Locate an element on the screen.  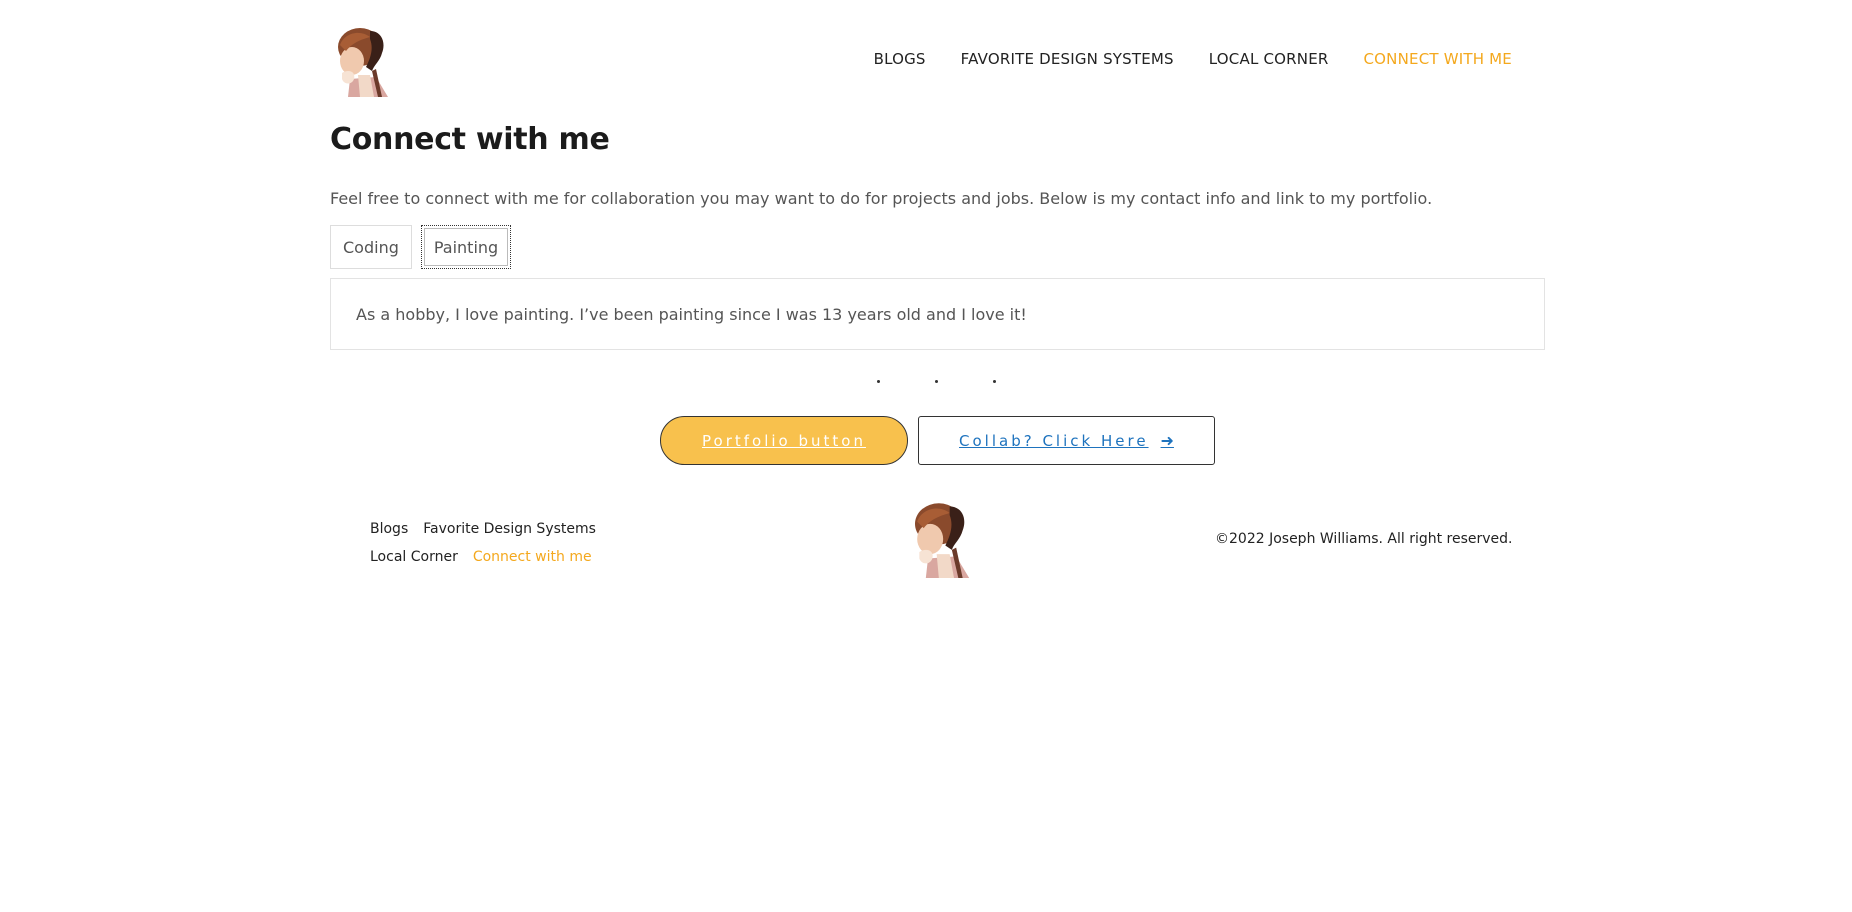
nav-connect-with-me: CONNECT WITH ME is located at coordinates (1438, 59).